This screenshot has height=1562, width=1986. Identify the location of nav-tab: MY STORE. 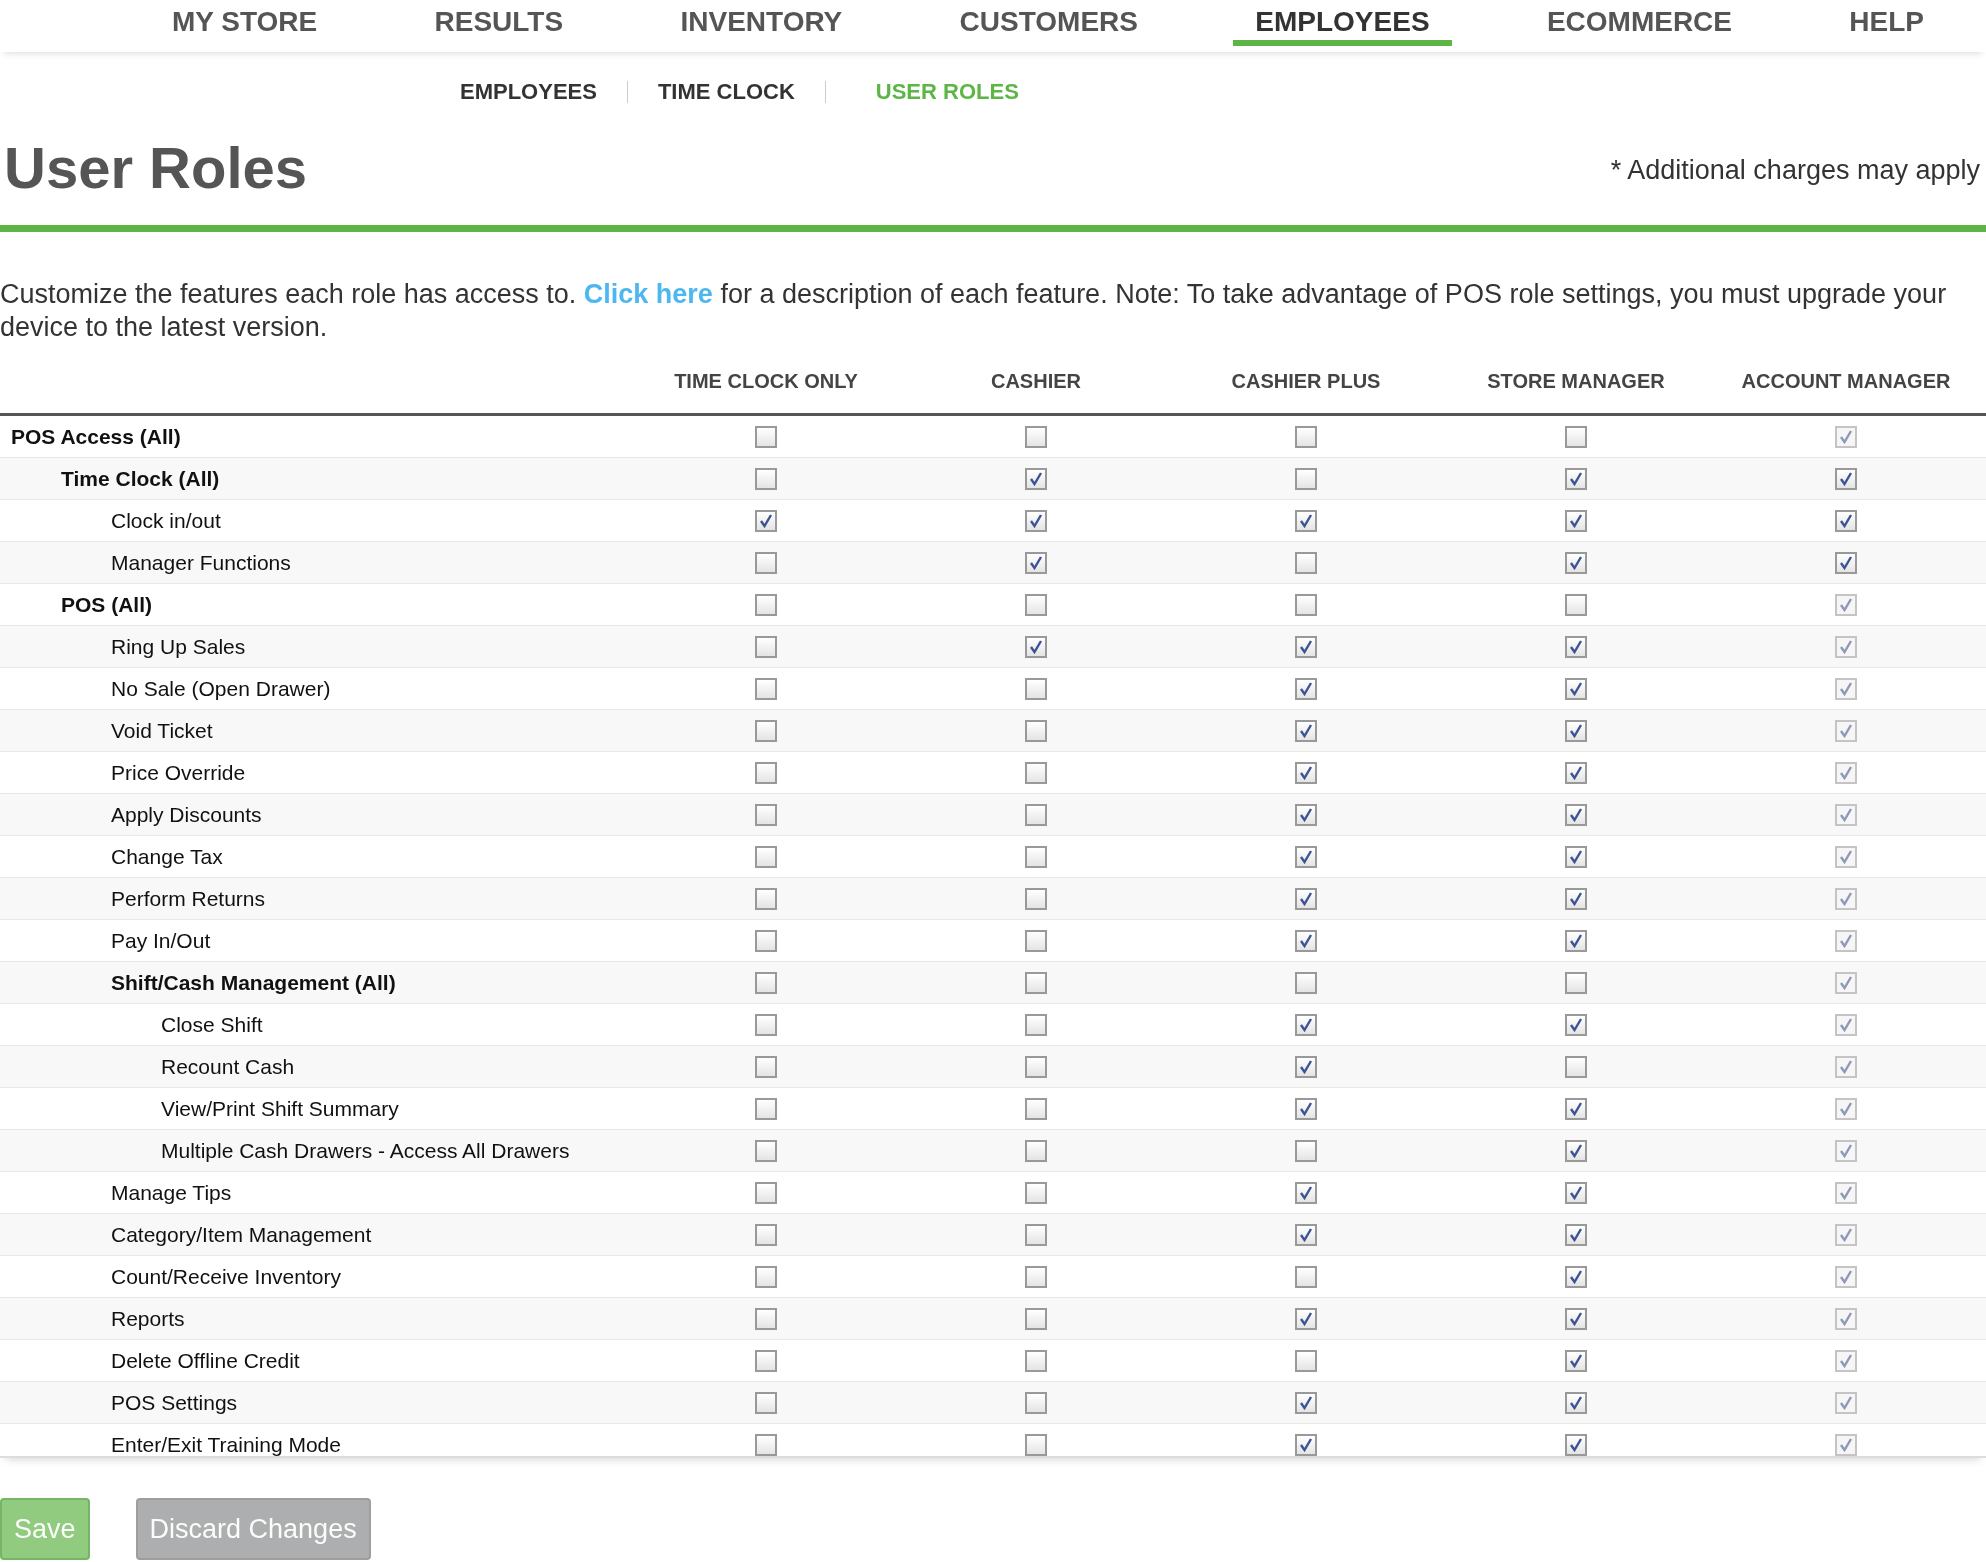
(245, 23).